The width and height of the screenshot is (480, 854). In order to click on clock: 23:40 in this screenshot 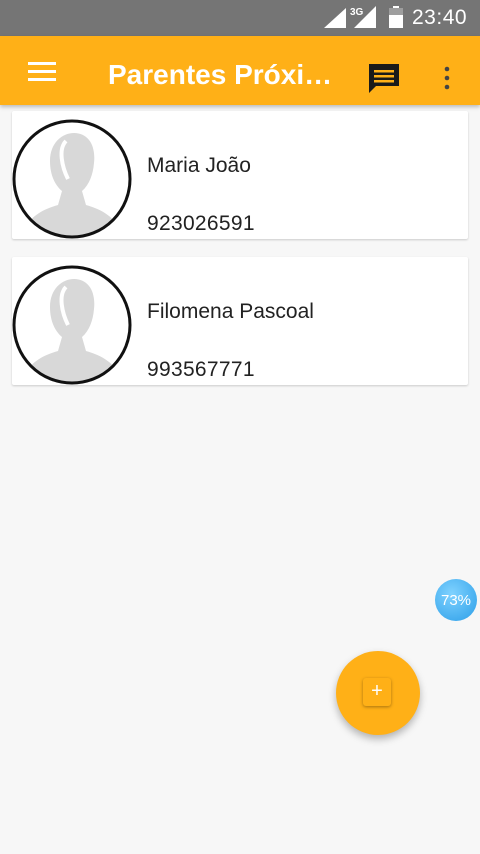, I will do `click(440, 17)`.